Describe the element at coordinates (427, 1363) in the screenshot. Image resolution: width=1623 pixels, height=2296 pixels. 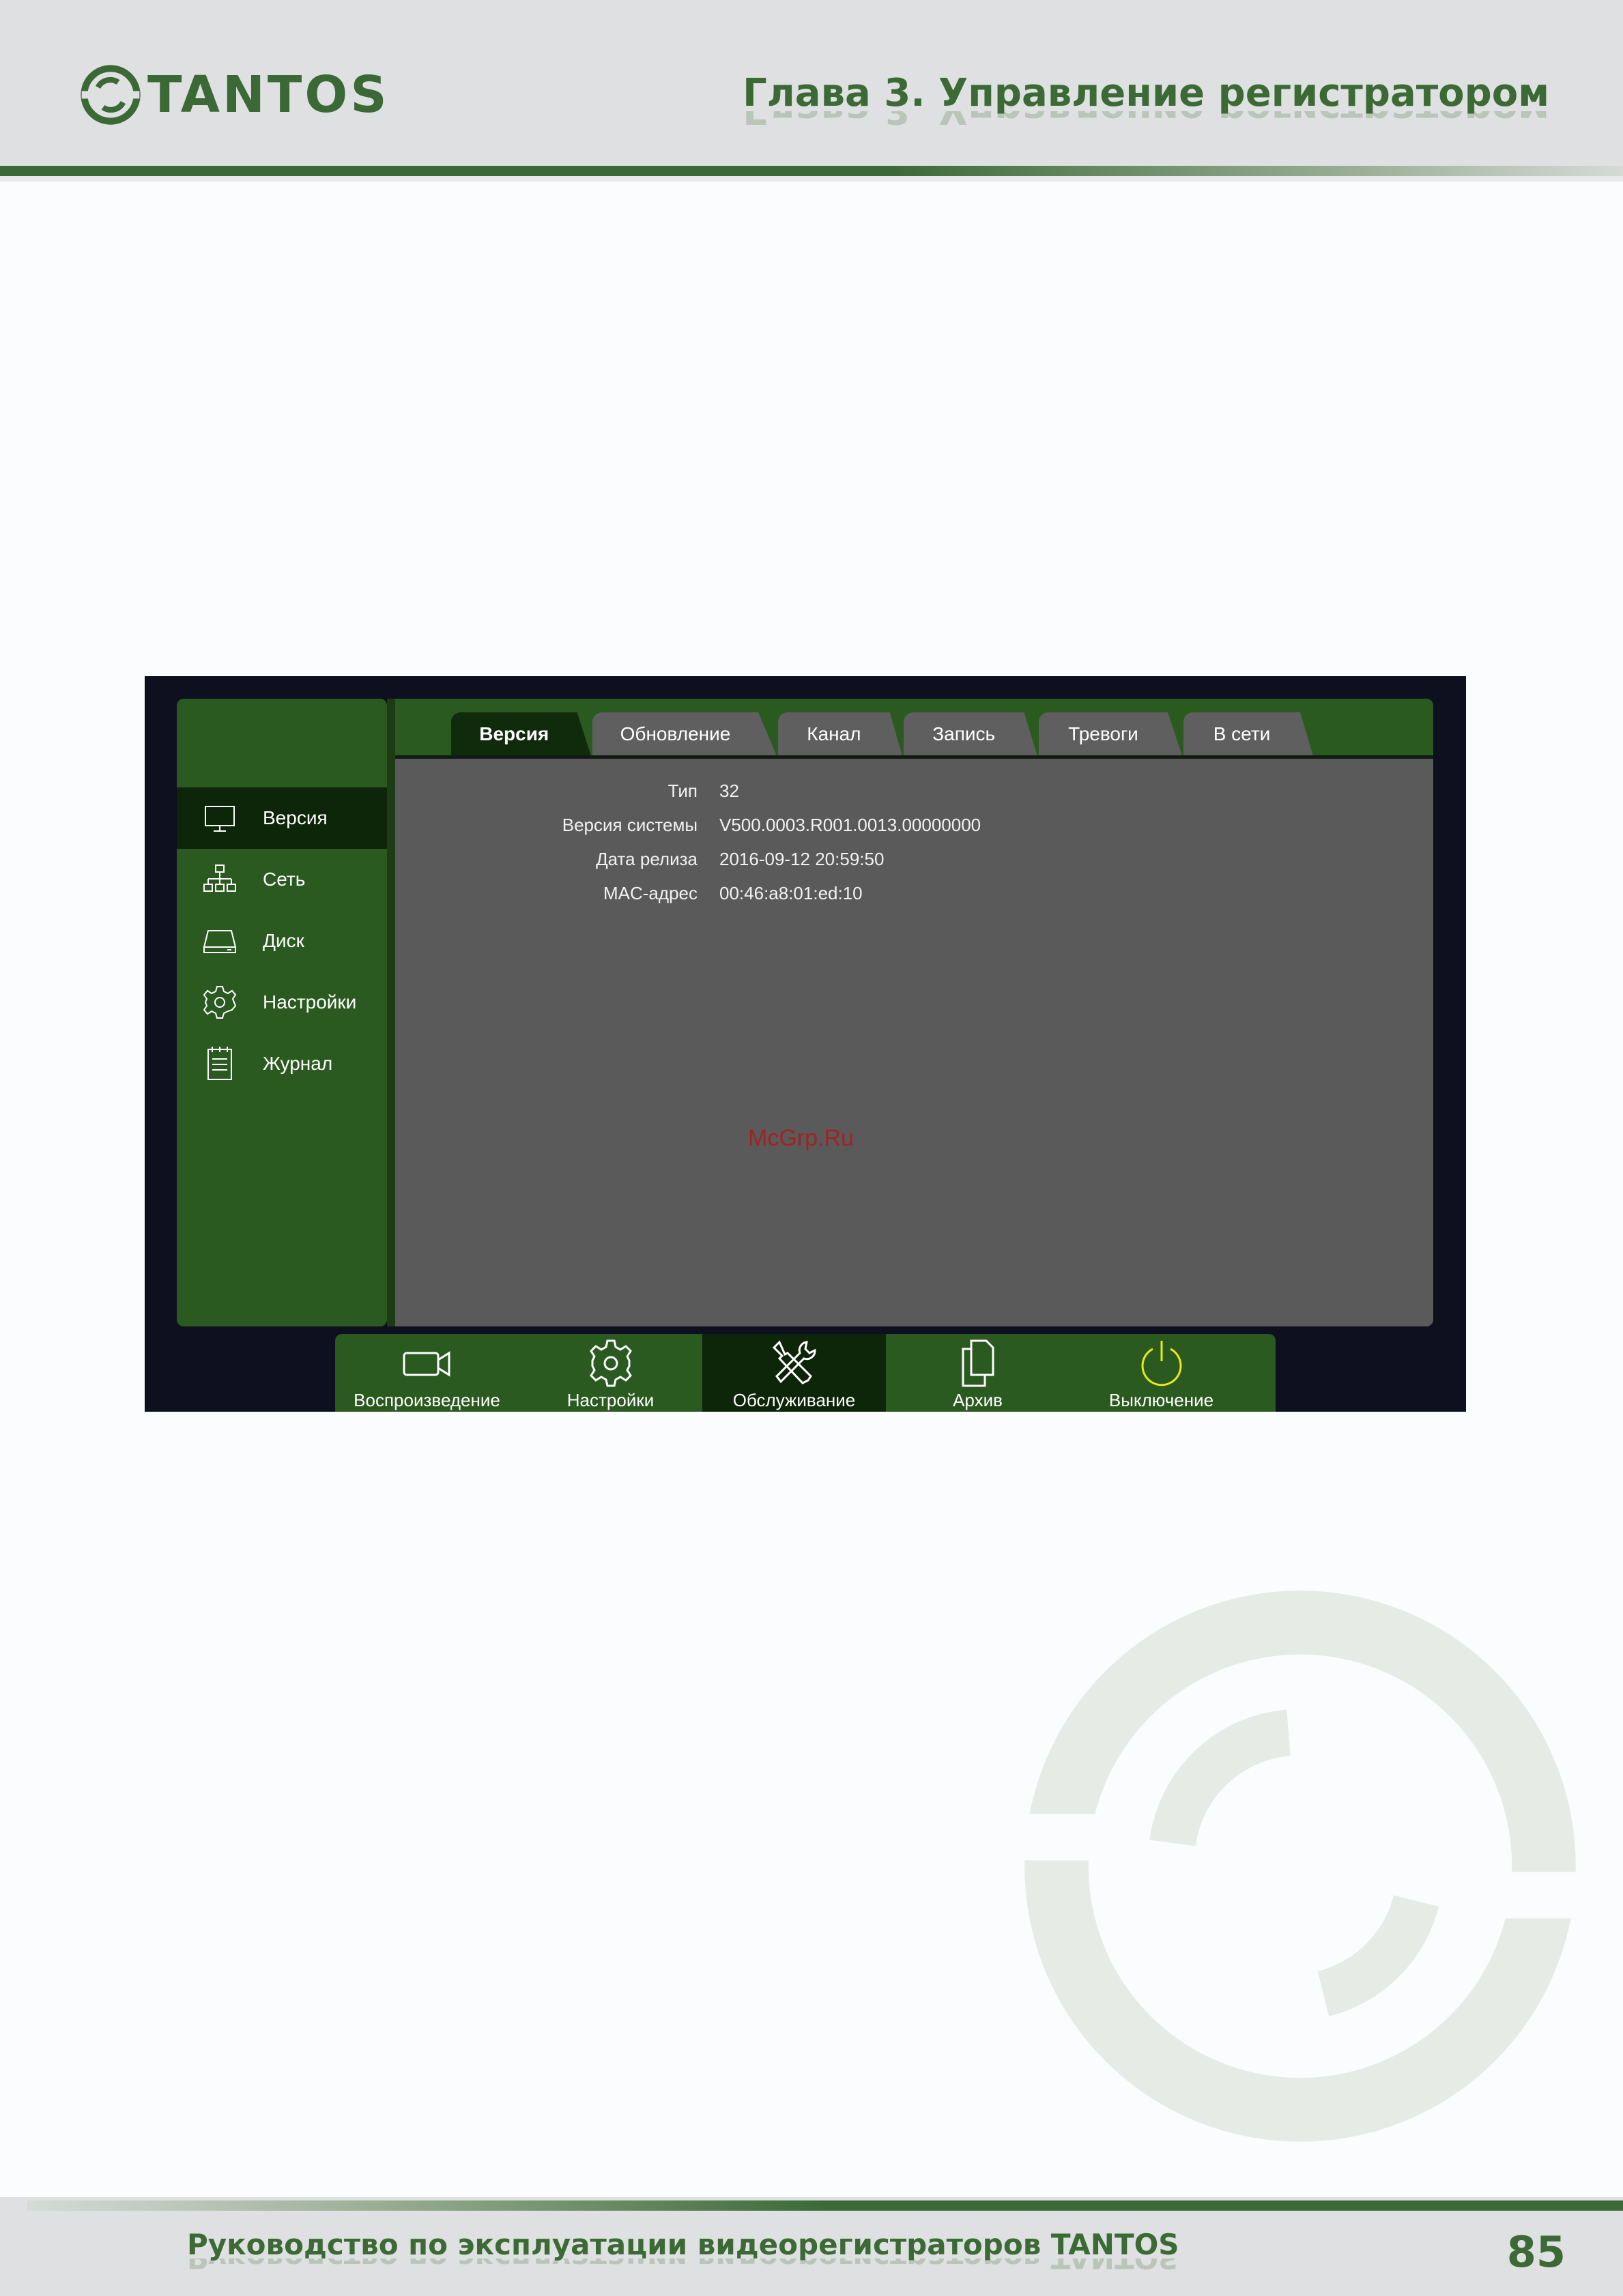
I see `camera-icon` at that location.